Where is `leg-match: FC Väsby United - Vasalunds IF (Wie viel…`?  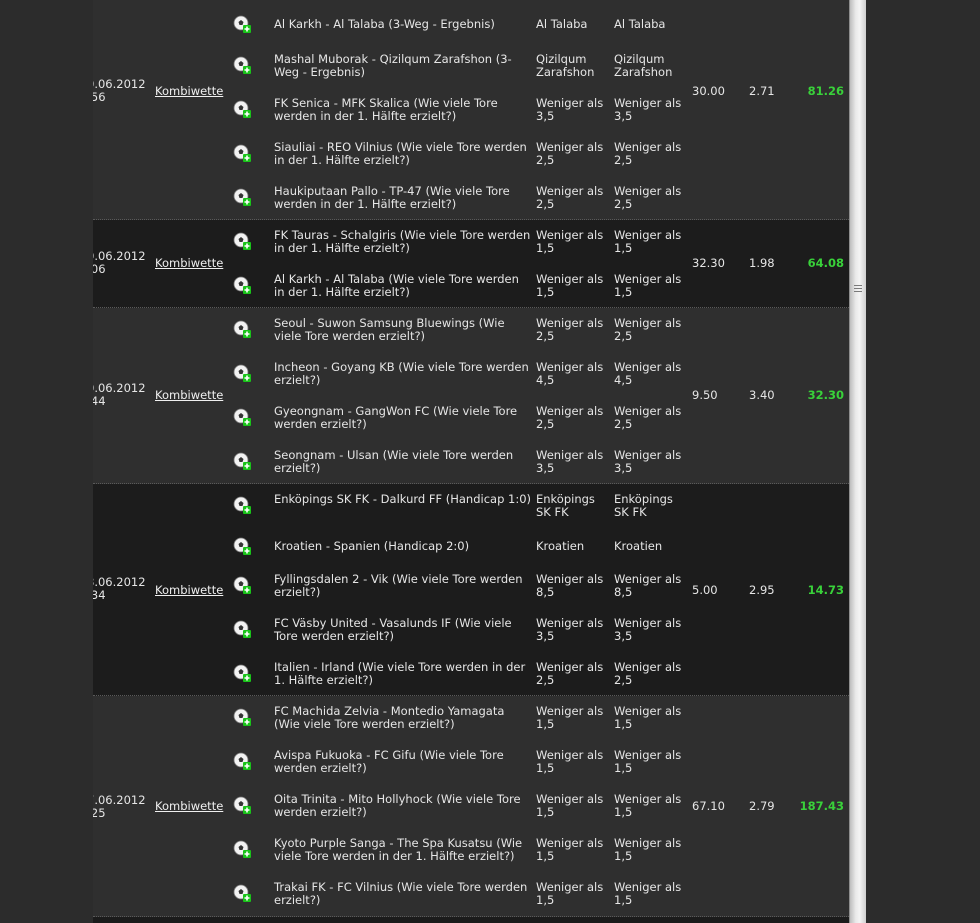
leg-match: FC Väsby United - Vasalunds IF (Wie viel… is located at coordinates (393, 629).